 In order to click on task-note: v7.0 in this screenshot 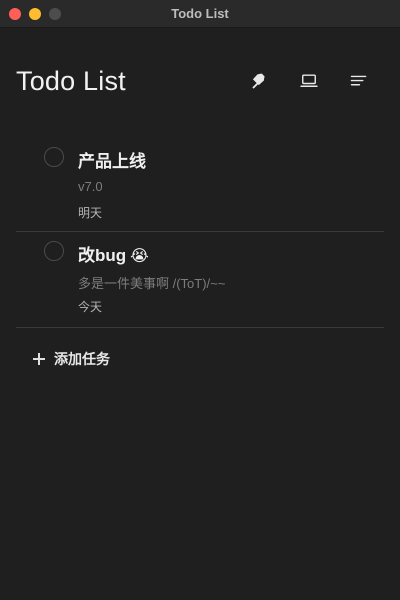, I will do `click(90, 186)`.